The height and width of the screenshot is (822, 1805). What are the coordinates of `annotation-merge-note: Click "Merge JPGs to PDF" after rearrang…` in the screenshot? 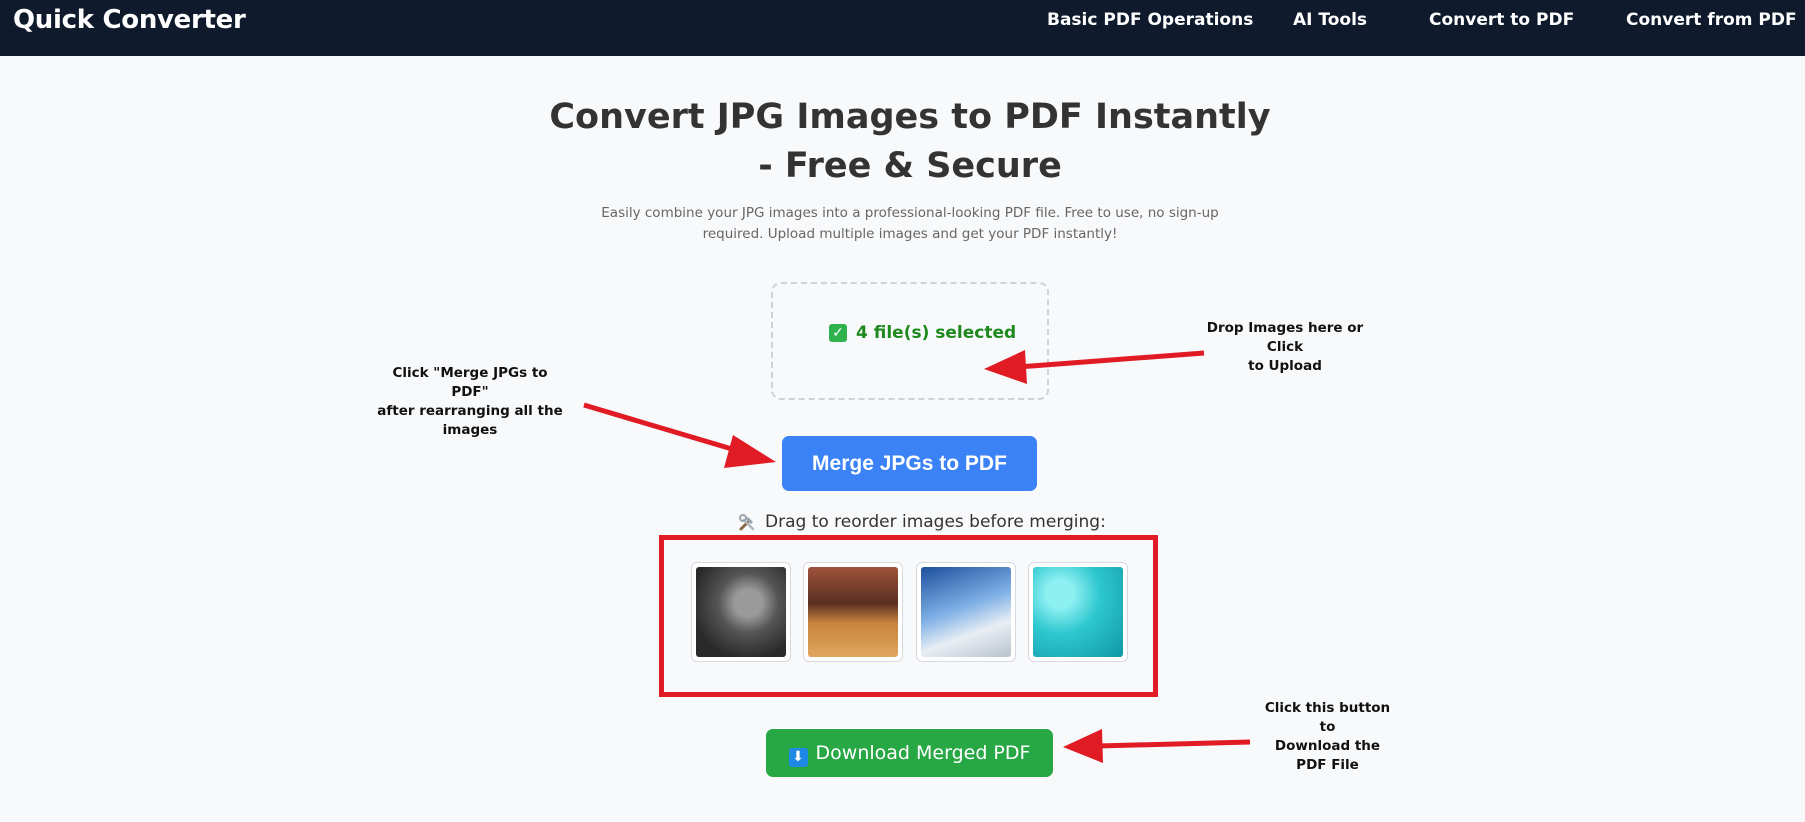 It's located at (470, 402).